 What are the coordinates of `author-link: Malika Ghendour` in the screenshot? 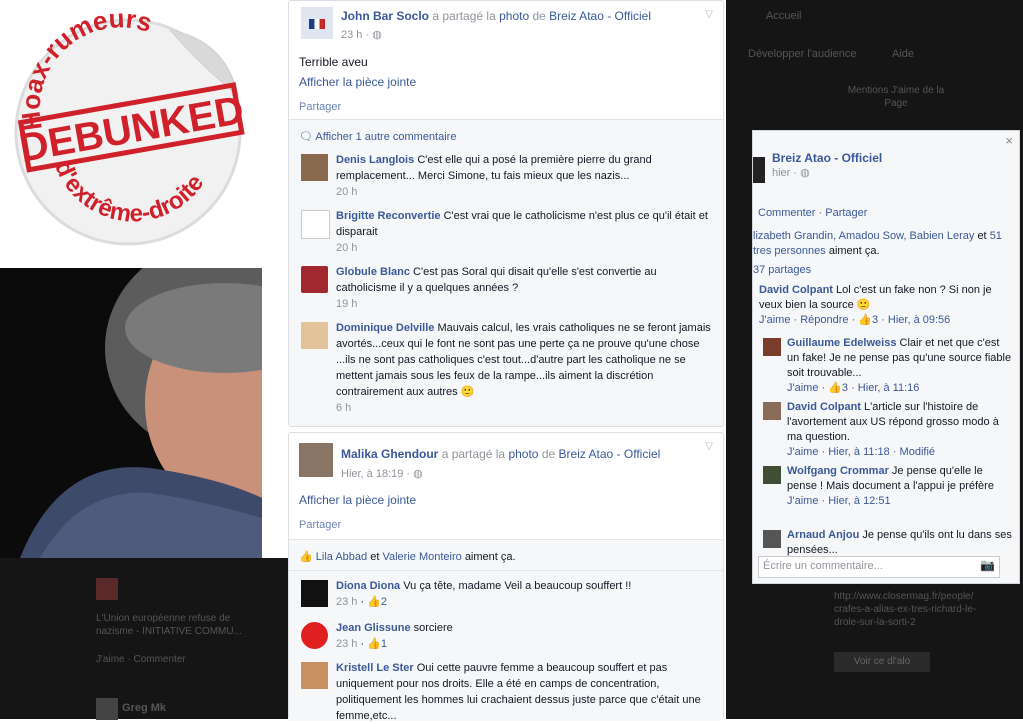 It's located at (389, 454).